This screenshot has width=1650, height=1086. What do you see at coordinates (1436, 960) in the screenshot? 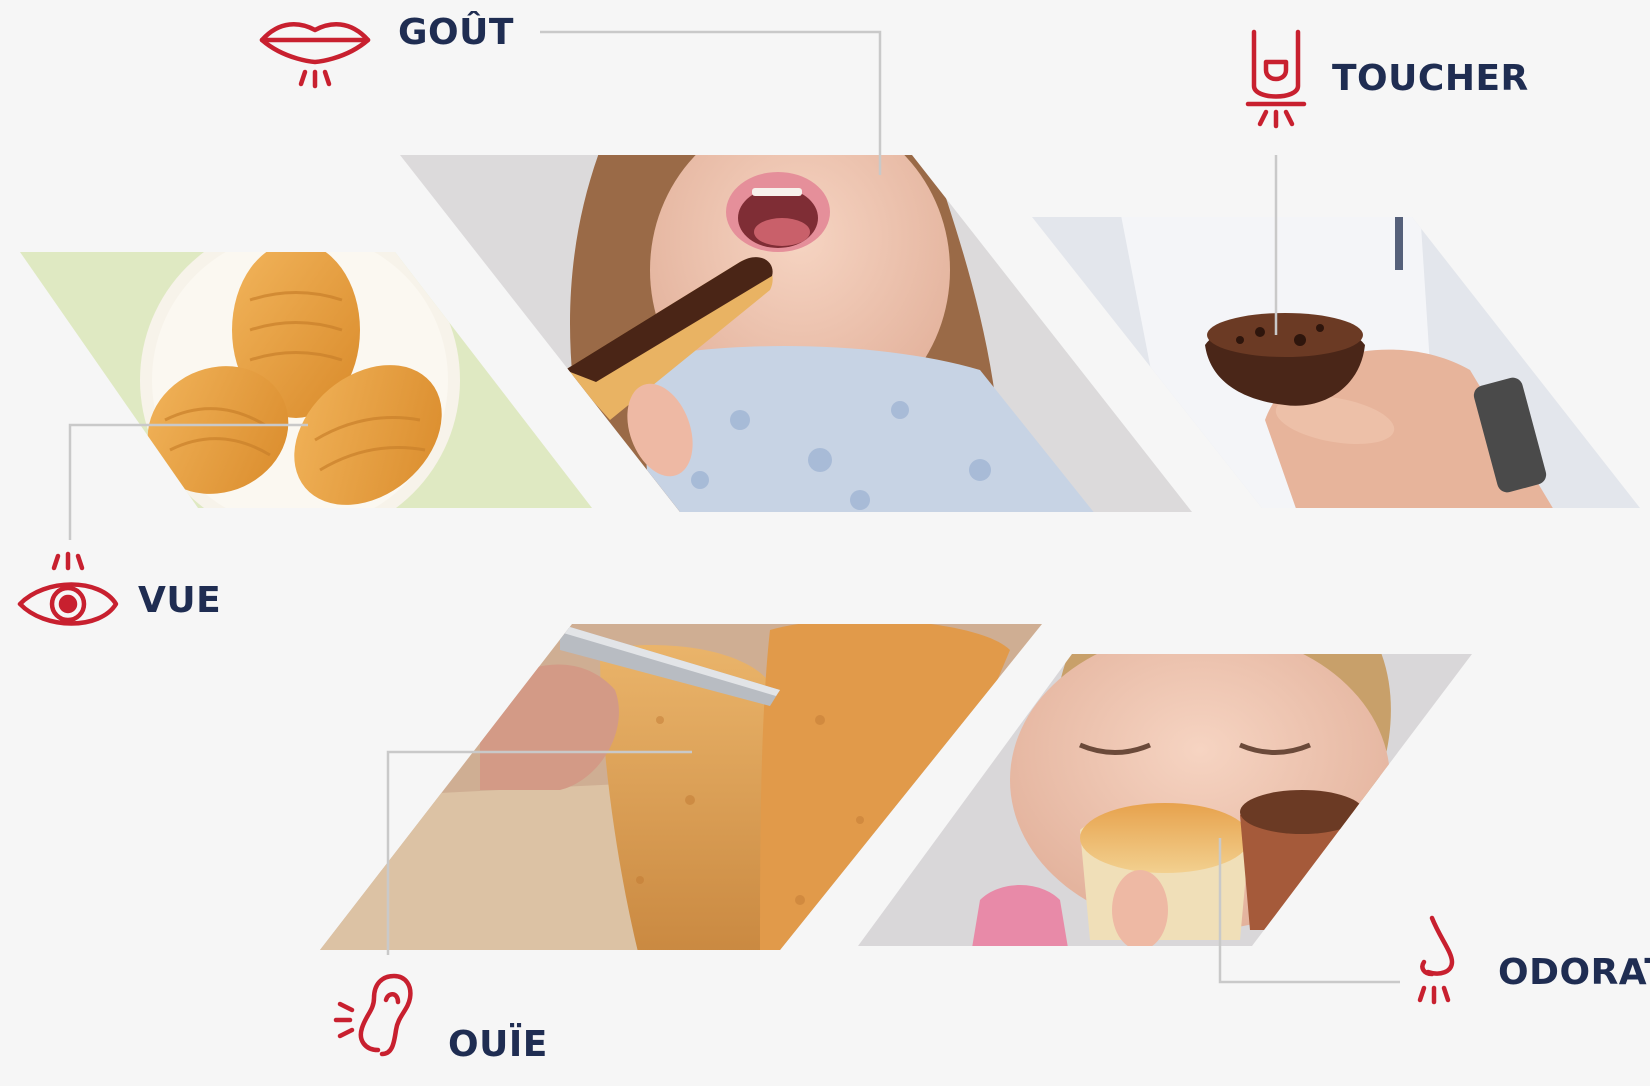
I see `nose-icon` at bounding box center [1436, 960].